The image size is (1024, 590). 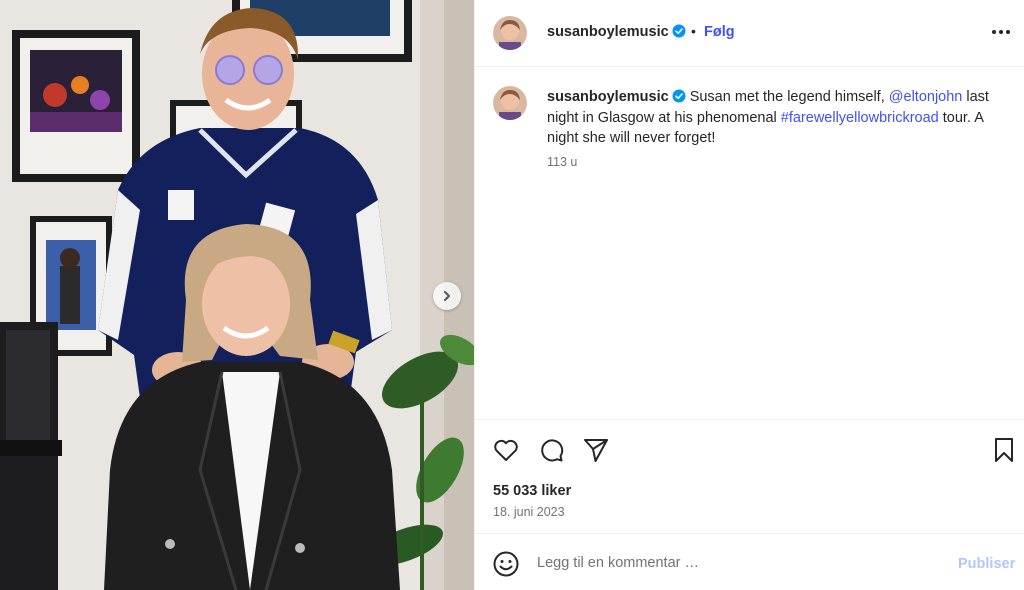 What do you see at coordinates (529, 512) in the screenshot?
I see `post-date: 18. juni 2023` at bounding box center [529, 512].